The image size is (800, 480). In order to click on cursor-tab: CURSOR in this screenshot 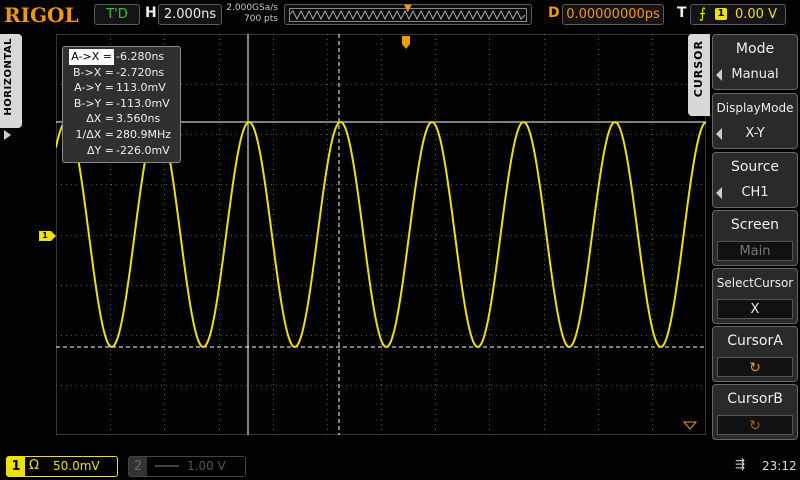, I will do `click(699, 75)`.